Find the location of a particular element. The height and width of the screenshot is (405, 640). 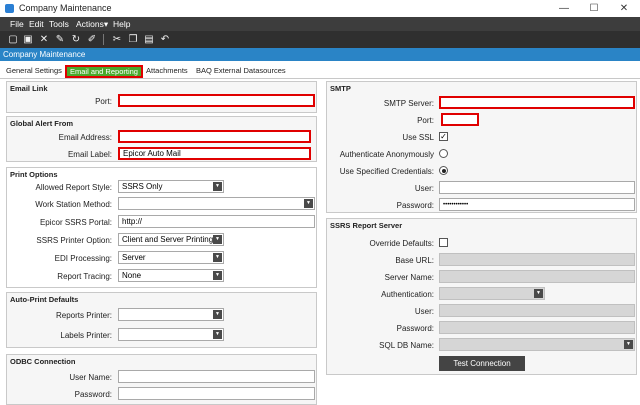

odbc-panel: ODBC Connection User Name: Password: is located at coordinates (161, 379).